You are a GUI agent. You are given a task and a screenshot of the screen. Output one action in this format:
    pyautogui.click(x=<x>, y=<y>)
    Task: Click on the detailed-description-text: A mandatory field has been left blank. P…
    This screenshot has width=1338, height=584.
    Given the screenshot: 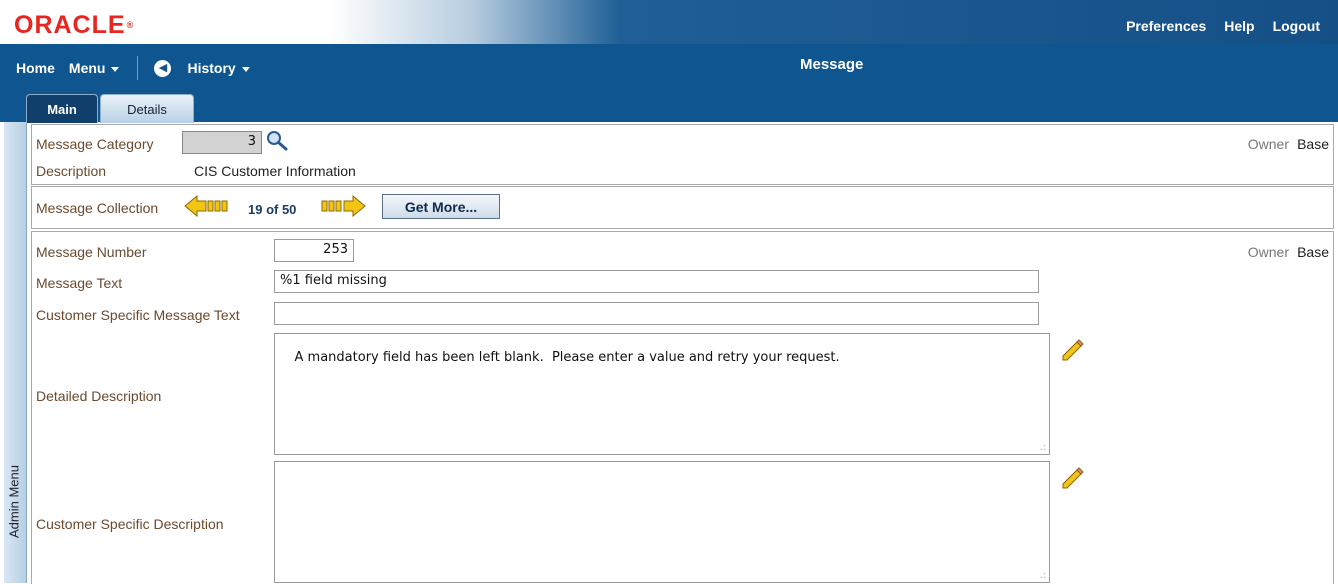 What is the action you would take?
    pyautogui.click(x=567, y=357)
    